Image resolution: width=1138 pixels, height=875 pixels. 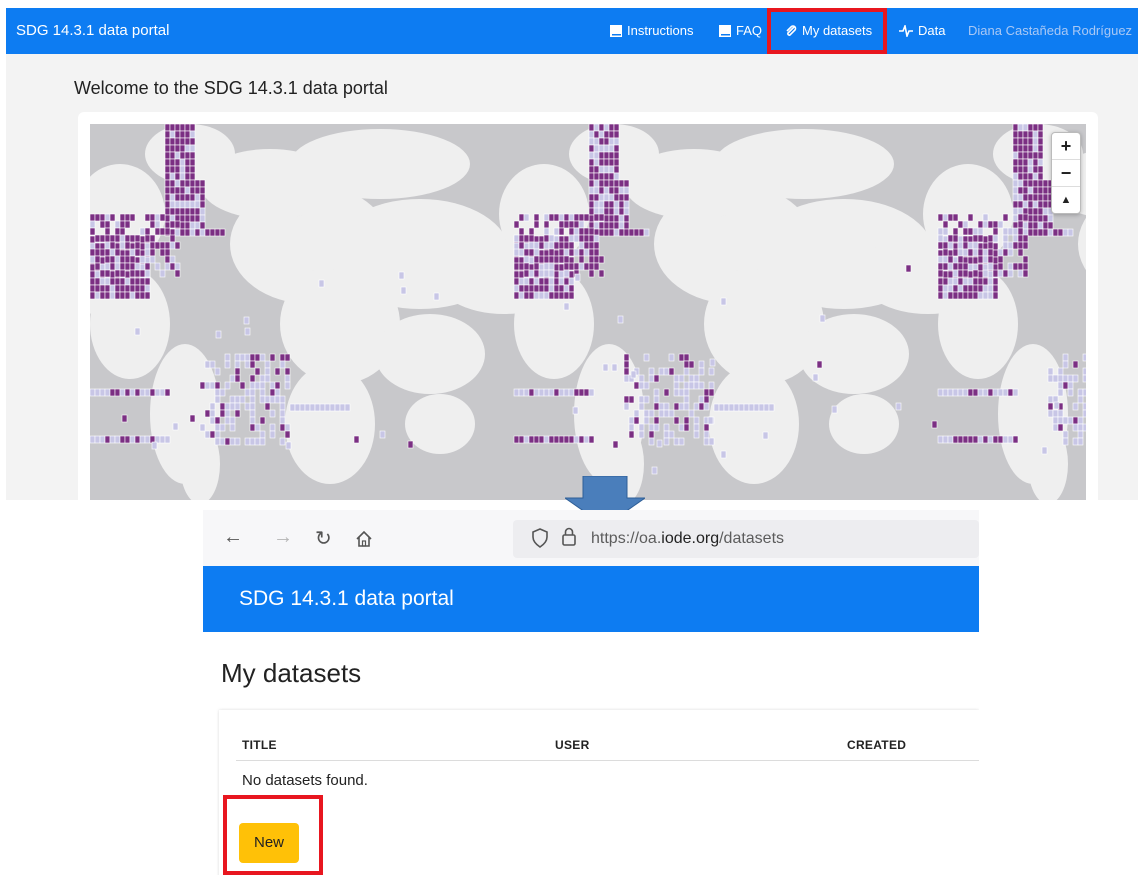 I want to click on shield-icon, so click(x=540, y=538).